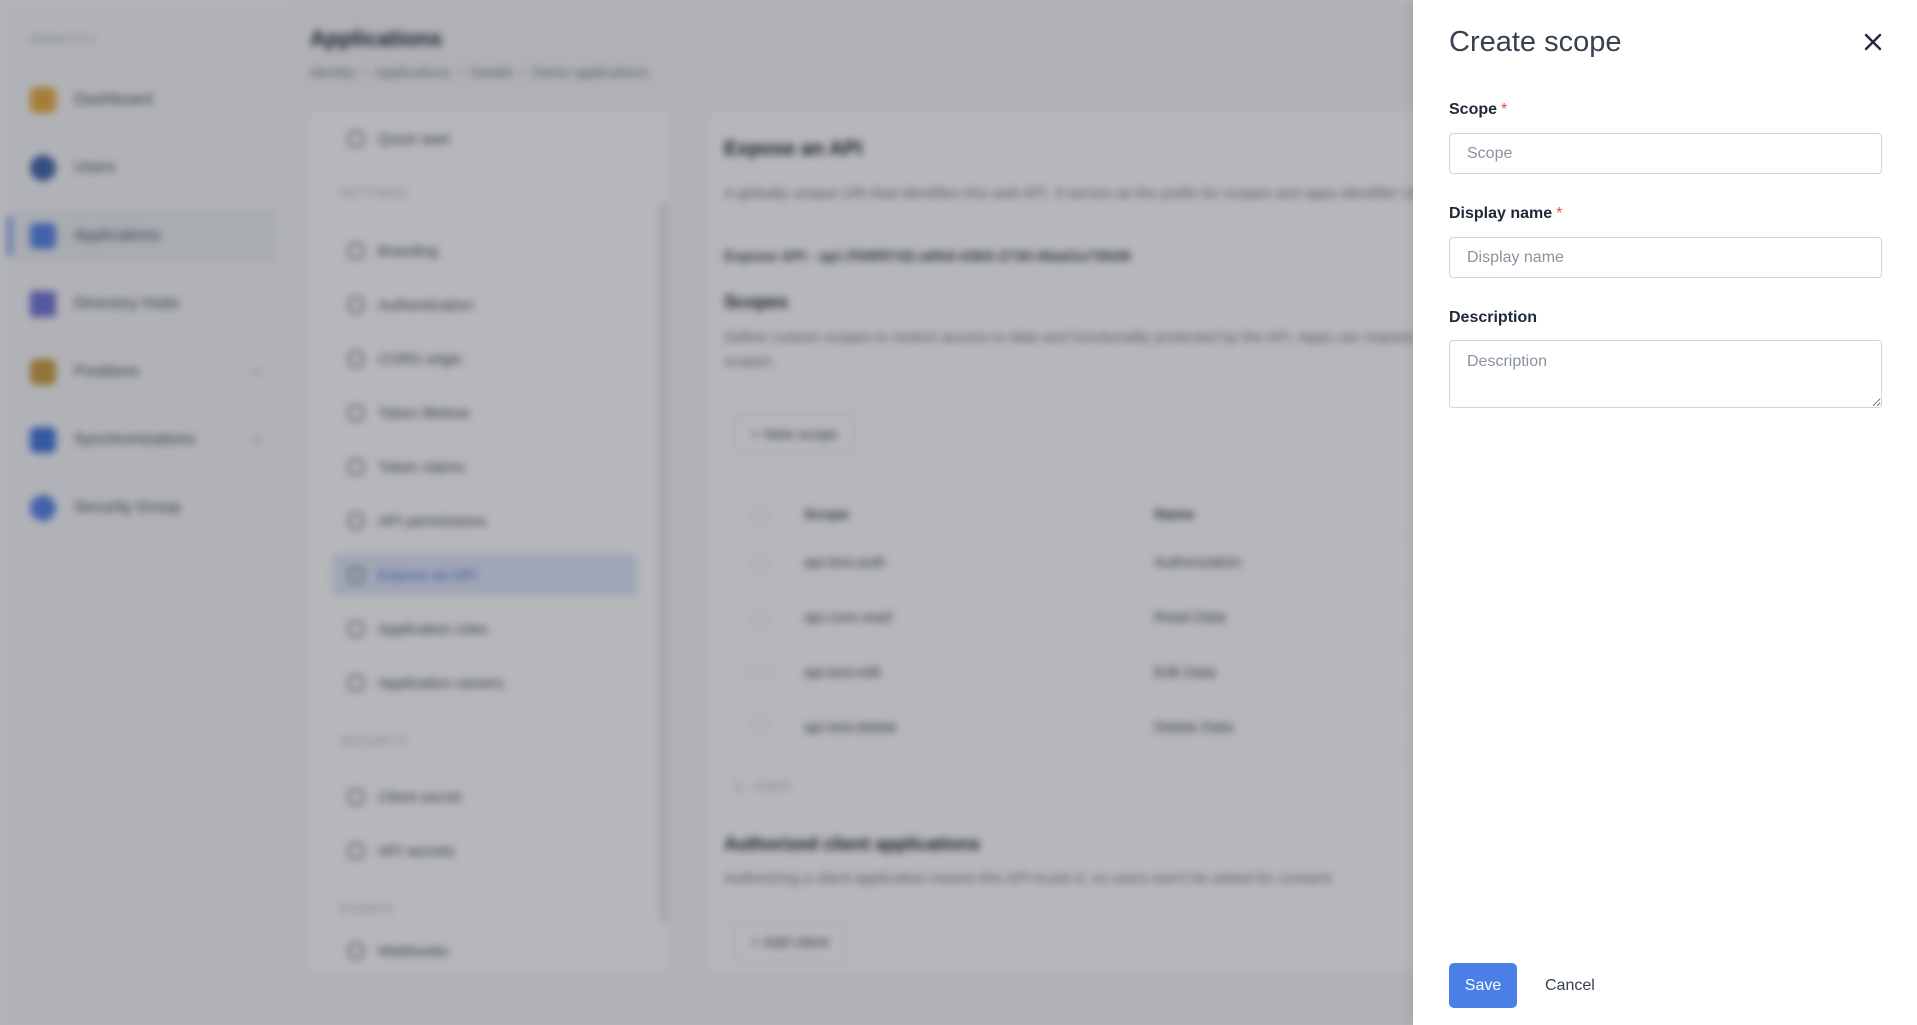 The image size is (1917, 1025). Describe the element at coordinates (1665, 153) in the screenshot. I see `scope-input` at that location.